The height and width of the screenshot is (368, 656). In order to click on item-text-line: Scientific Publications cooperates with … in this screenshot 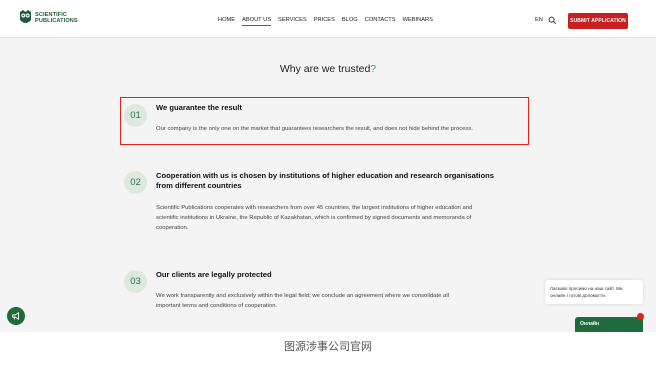, I will do `click(314, 208)`.